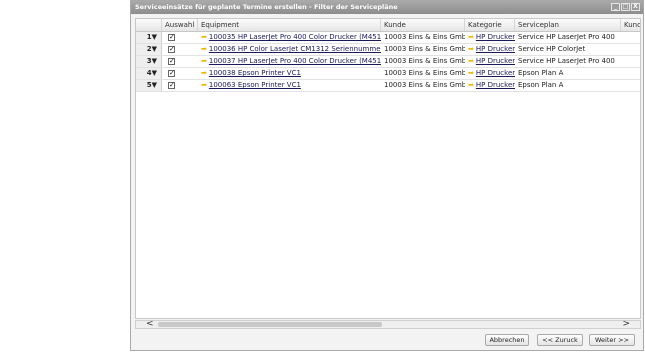  What do you see at coordinates (149, 73) in the screenshot?
I see `row-number: 4▼` at bounding box center [149, 73].